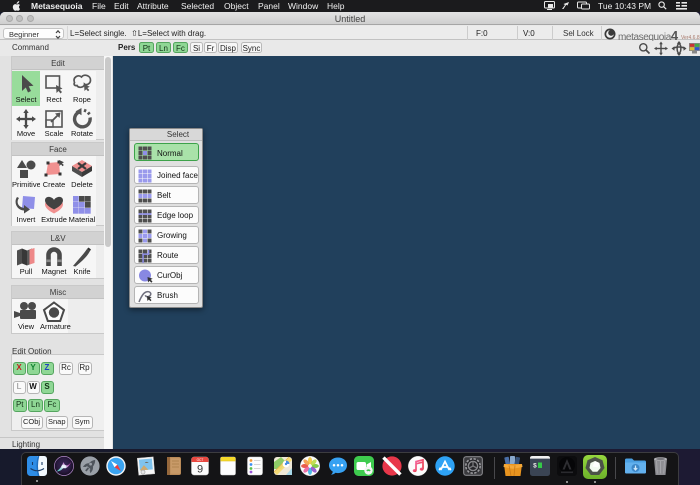  What do you see at coordinates (200, 470) in the screenshot?
I see `svg-text: 9` at bounding box center [200, 470].